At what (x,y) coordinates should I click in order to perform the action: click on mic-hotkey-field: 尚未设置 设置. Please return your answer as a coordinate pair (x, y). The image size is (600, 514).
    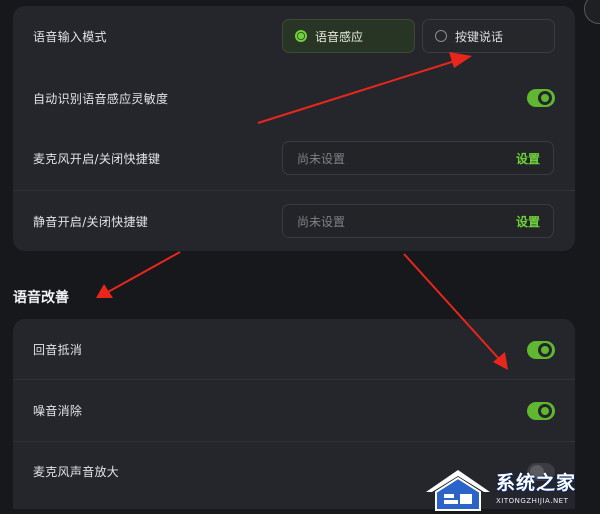
    Looking at the image, I should click on (418, 158).